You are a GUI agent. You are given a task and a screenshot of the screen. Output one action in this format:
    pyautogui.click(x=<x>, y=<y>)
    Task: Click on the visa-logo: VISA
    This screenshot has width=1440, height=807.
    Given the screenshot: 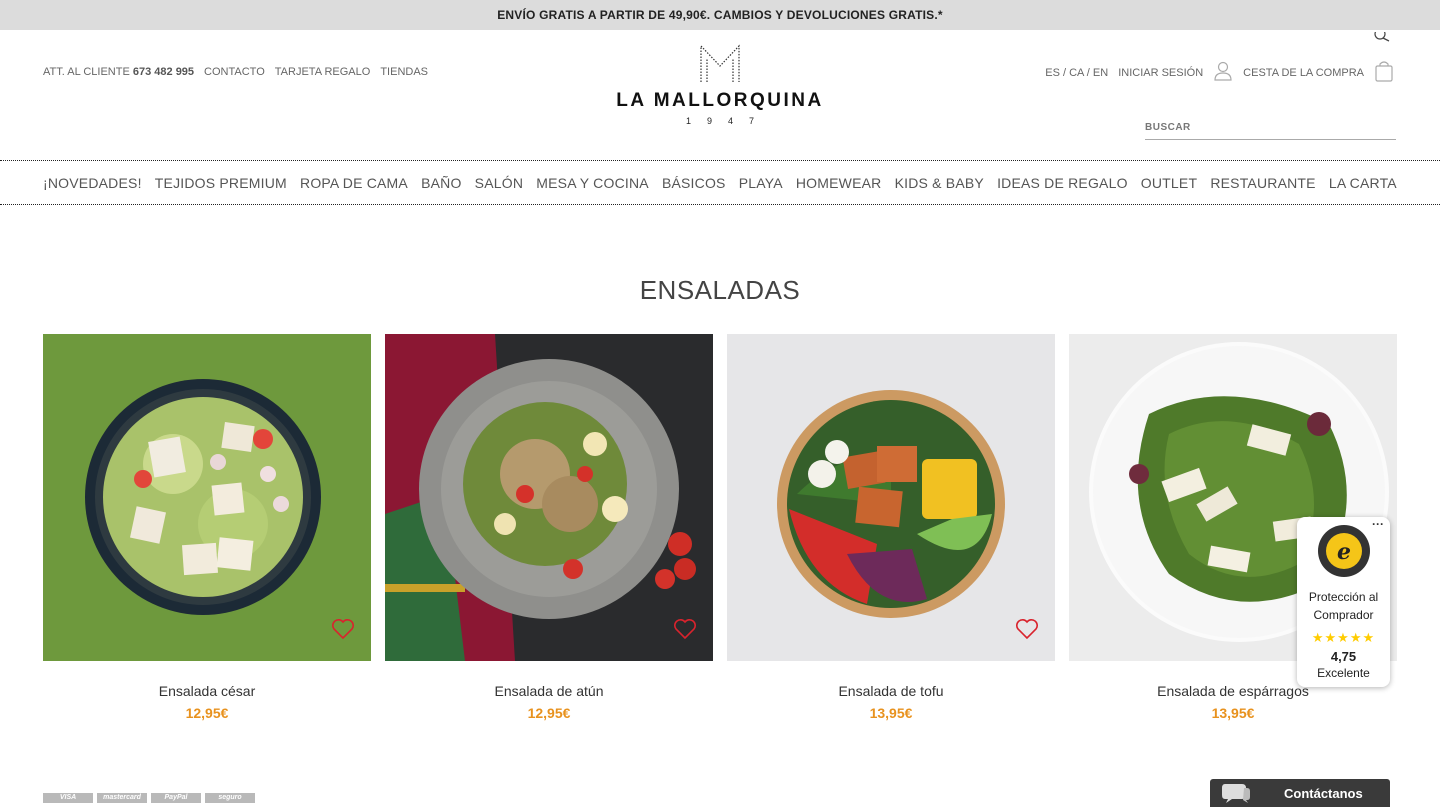 What is the action you would take?
    pyautogui.click(x=68, y=798)
    